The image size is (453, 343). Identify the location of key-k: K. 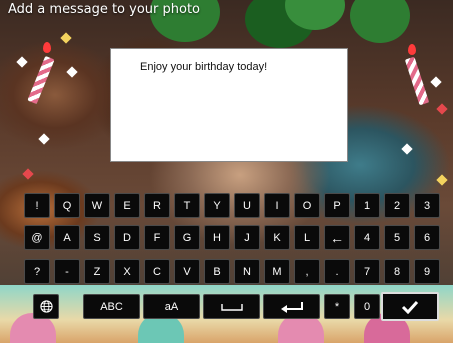
(277, 237).